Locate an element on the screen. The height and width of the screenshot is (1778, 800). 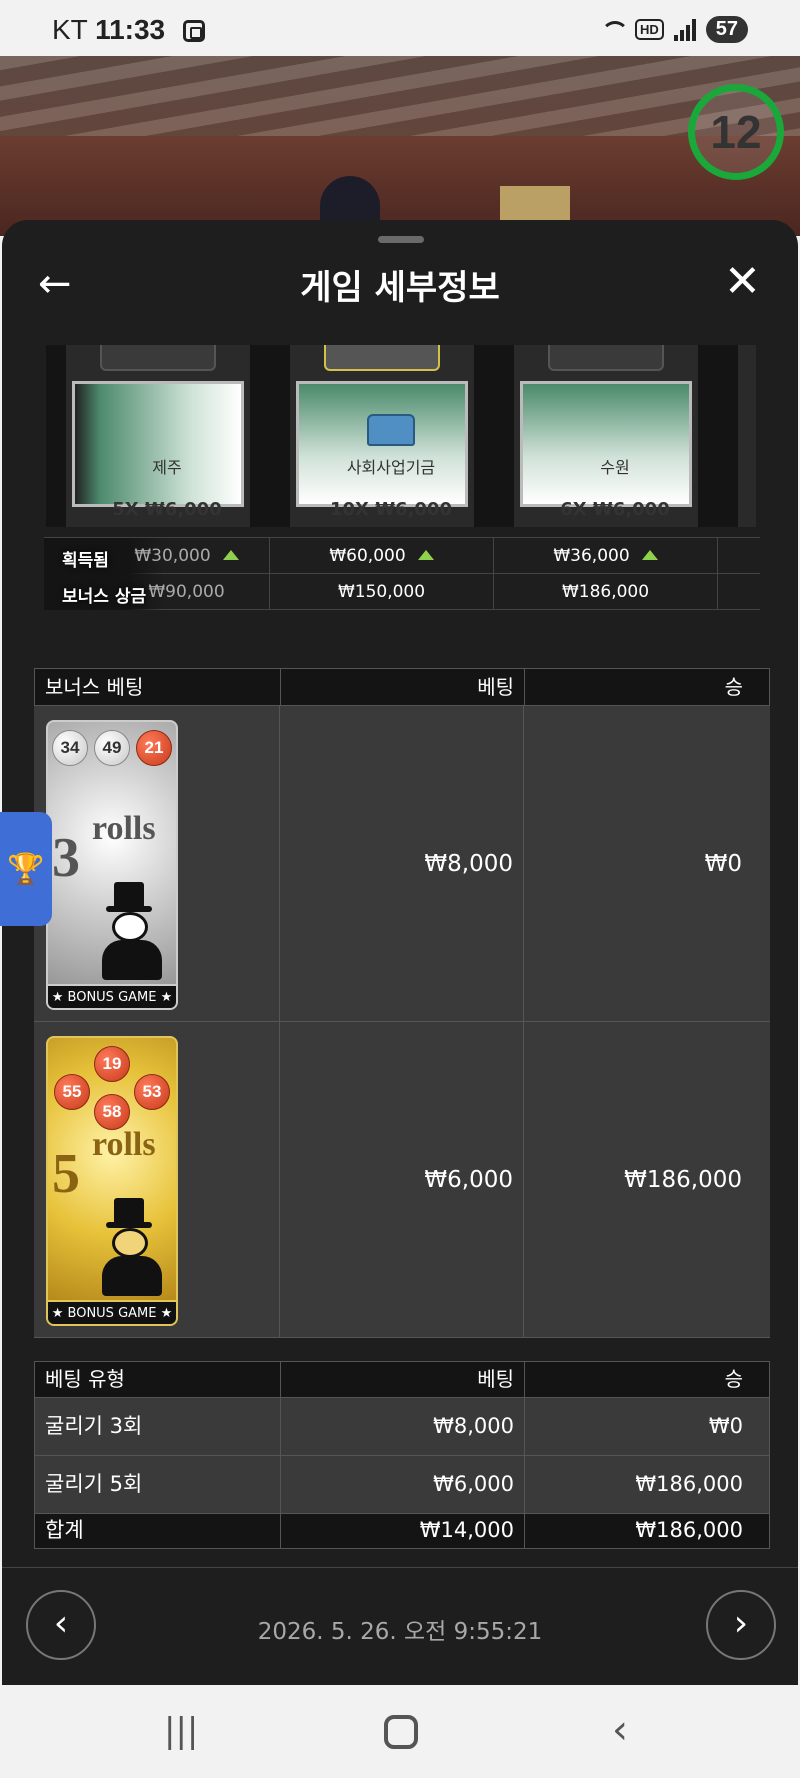
table-row: 굴리기 3회 ₩8,000 ₩0 is located at coordinates (402, 1427).